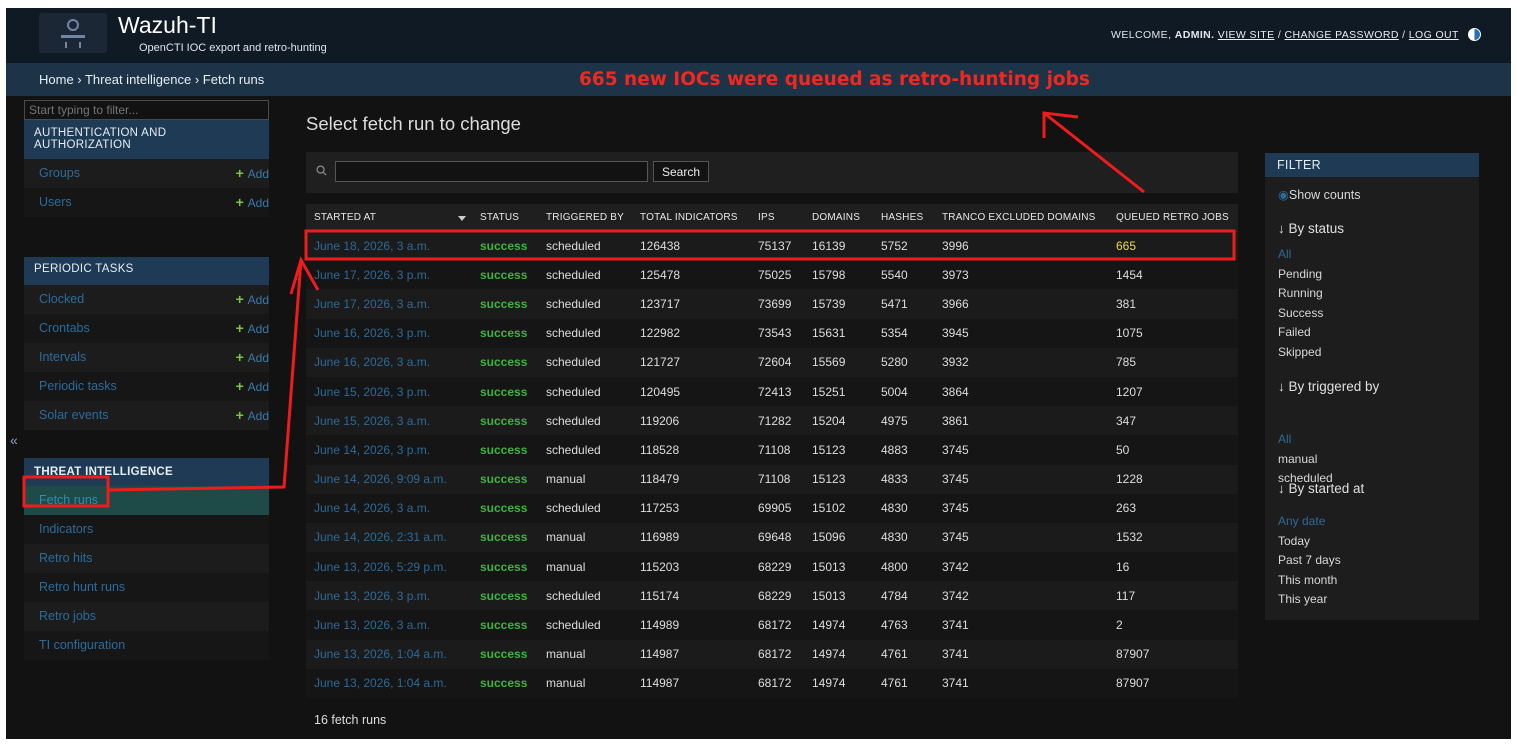 The image size is (1517, 745). What do you see at coordinates (1173, 218) in the screenshot?
I see `column-header-queued-retro-jobs: QUEUED RETRO JOBS` at bounding box center [1173, 218].